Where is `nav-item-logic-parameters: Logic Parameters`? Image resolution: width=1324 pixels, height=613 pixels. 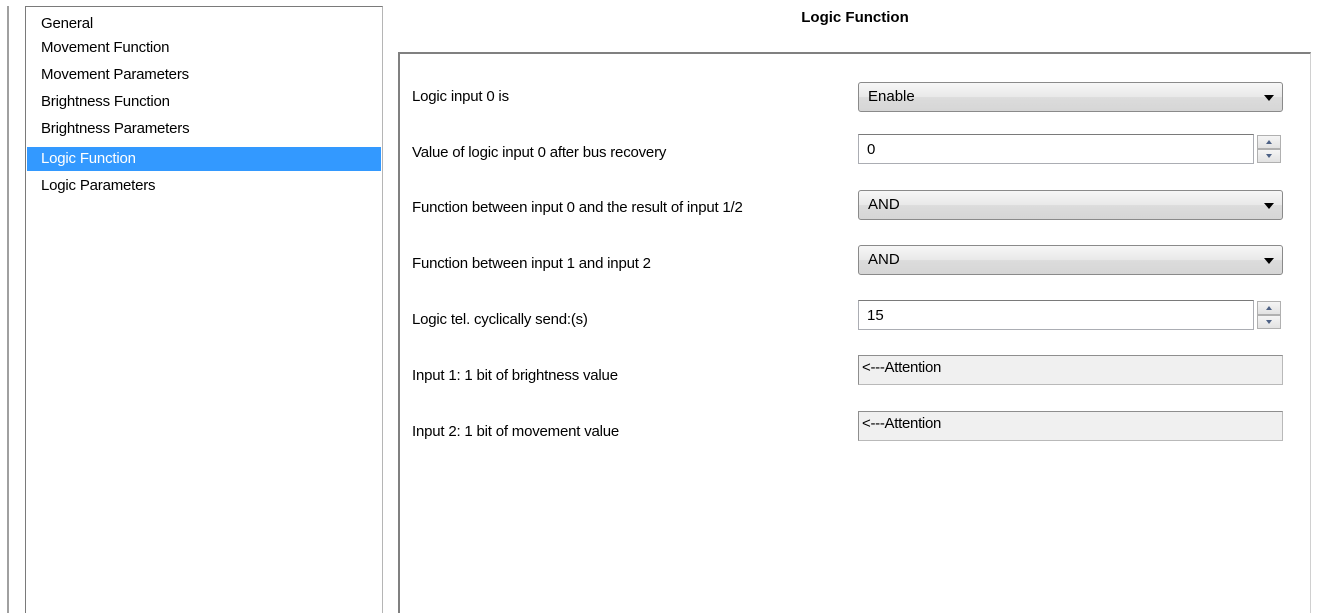 nav-item-logic-parameters: Logic Parameters is located at coordinates (95, 186).